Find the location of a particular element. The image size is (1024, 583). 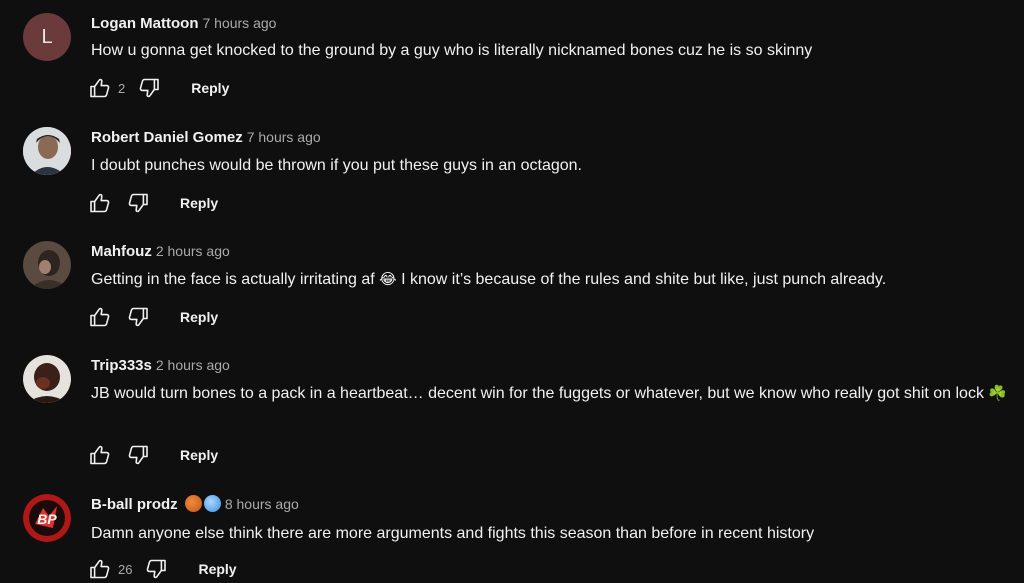

comment-header: Mahfouz 2 hours ago is located at coordinates (160, 251).